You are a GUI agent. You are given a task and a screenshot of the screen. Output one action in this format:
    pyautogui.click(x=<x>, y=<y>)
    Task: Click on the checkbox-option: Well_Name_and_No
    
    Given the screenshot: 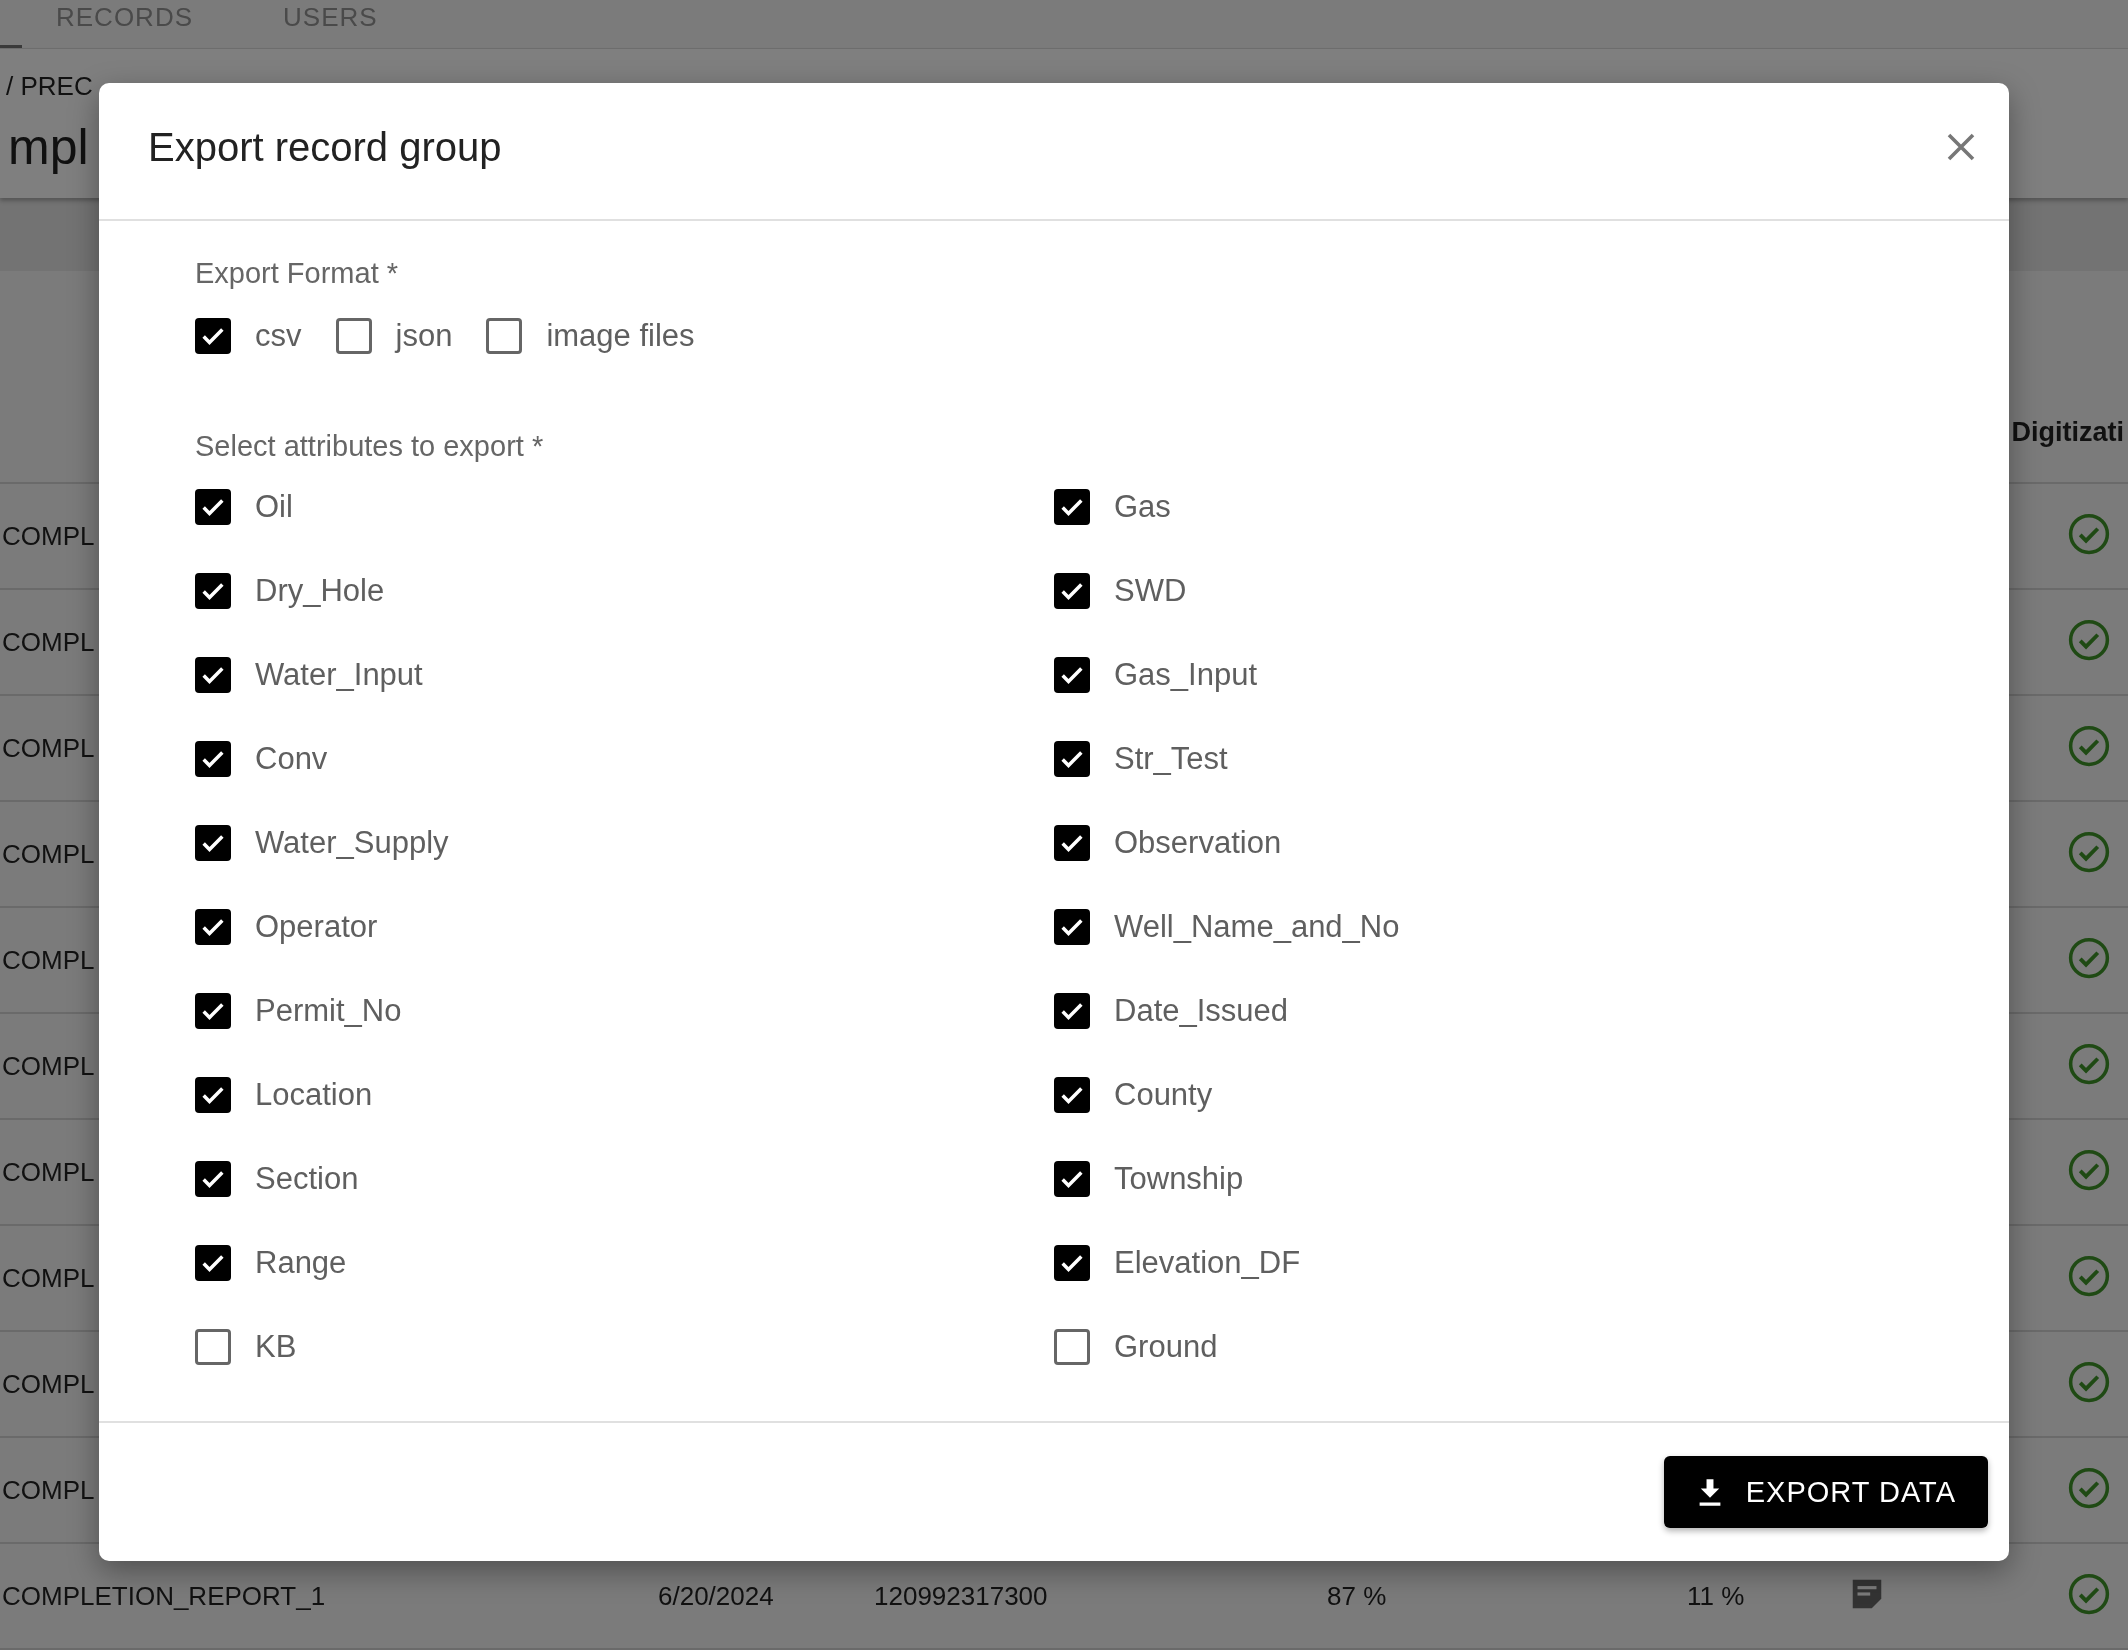 What is the action you would take?
    pyautogui.click(x=1531, y=927)
    